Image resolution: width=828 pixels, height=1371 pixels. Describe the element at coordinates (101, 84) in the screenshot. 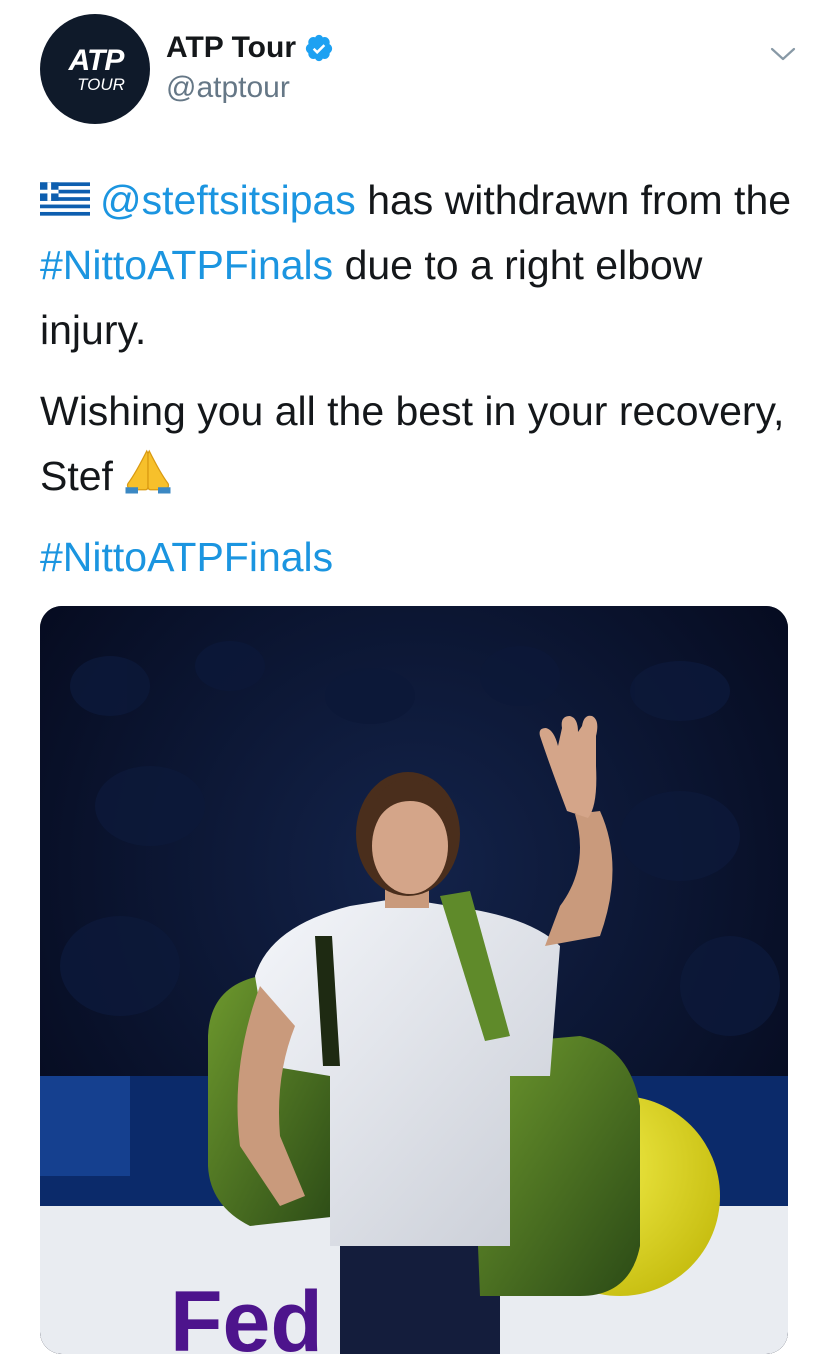

I see `avatar-logo-subtext: TOUR` at that location.